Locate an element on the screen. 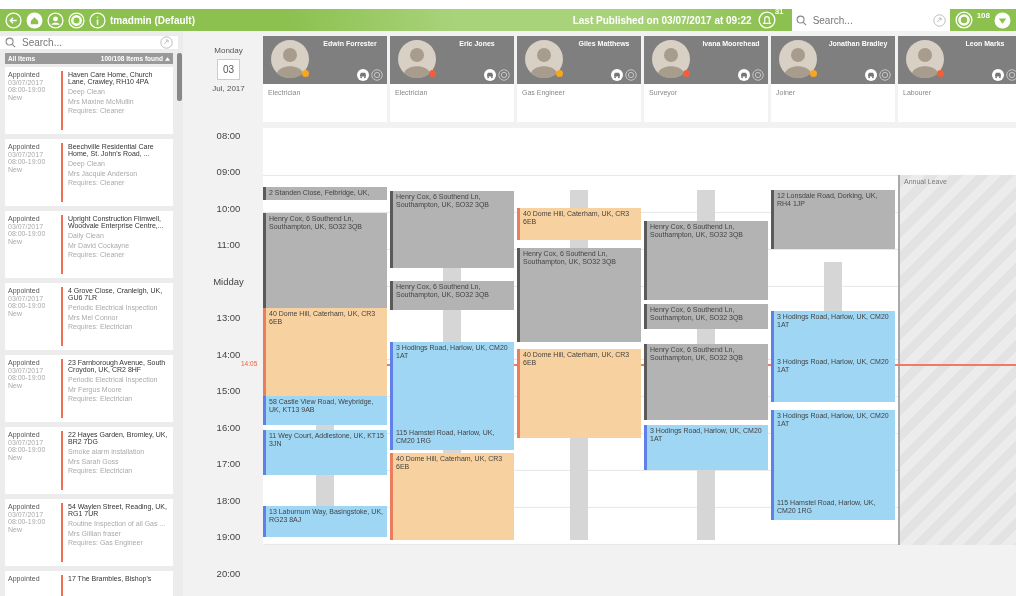 The height and width of the screenshot is (596, 1016). user-icon is located at coordinates (55, 20).